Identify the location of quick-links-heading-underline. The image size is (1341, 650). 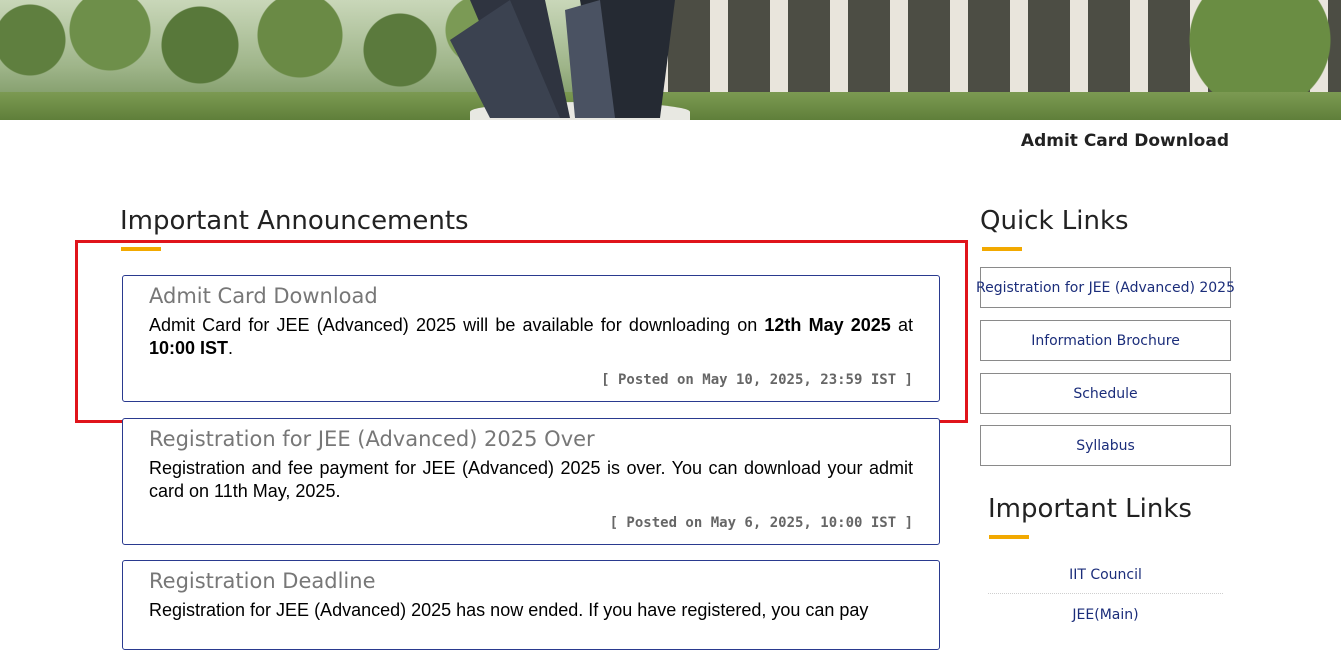
(1002, 249).